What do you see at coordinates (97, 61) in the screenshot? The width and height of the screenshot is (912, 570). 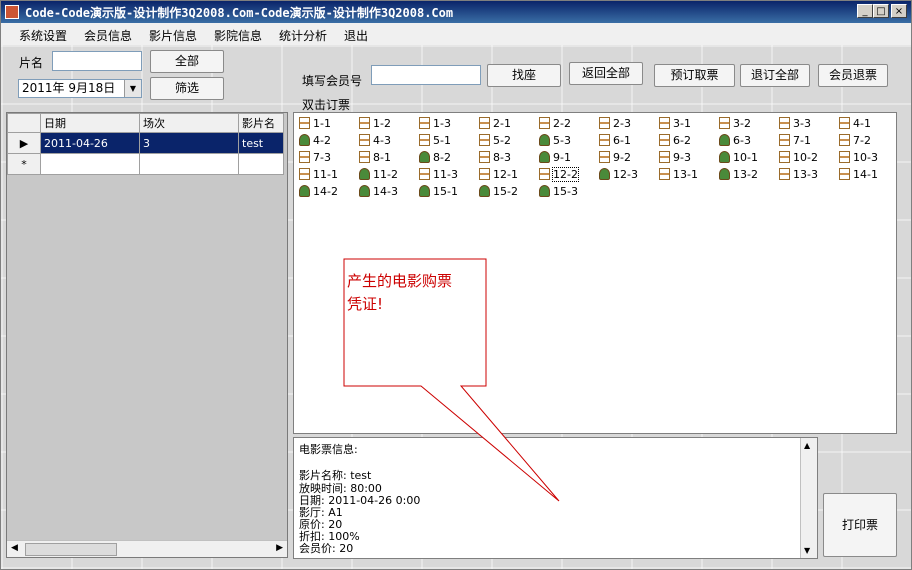 I see `film-name-input` at bounding box center [97, 61].